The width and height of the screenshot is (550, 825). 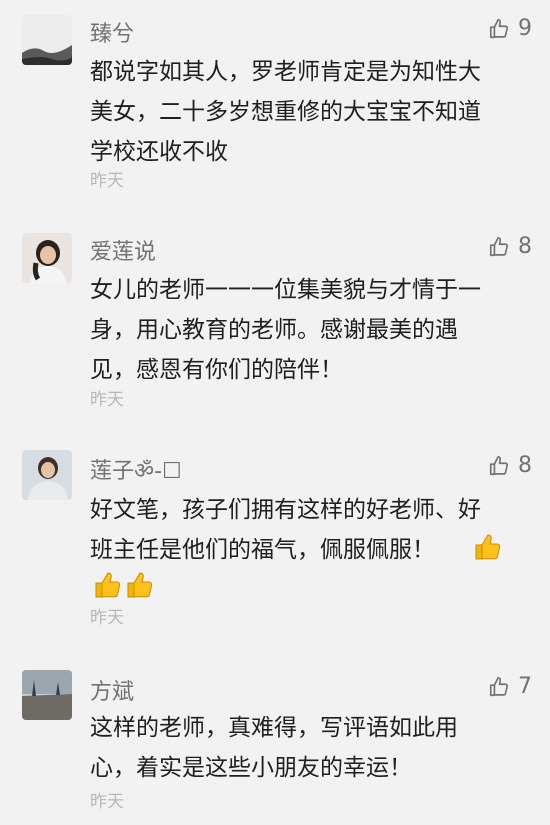 What do you see at coordinates (112, 690) in the screenshot?
I see `commenter-name: 方斌` at bounding box center [112, 690].